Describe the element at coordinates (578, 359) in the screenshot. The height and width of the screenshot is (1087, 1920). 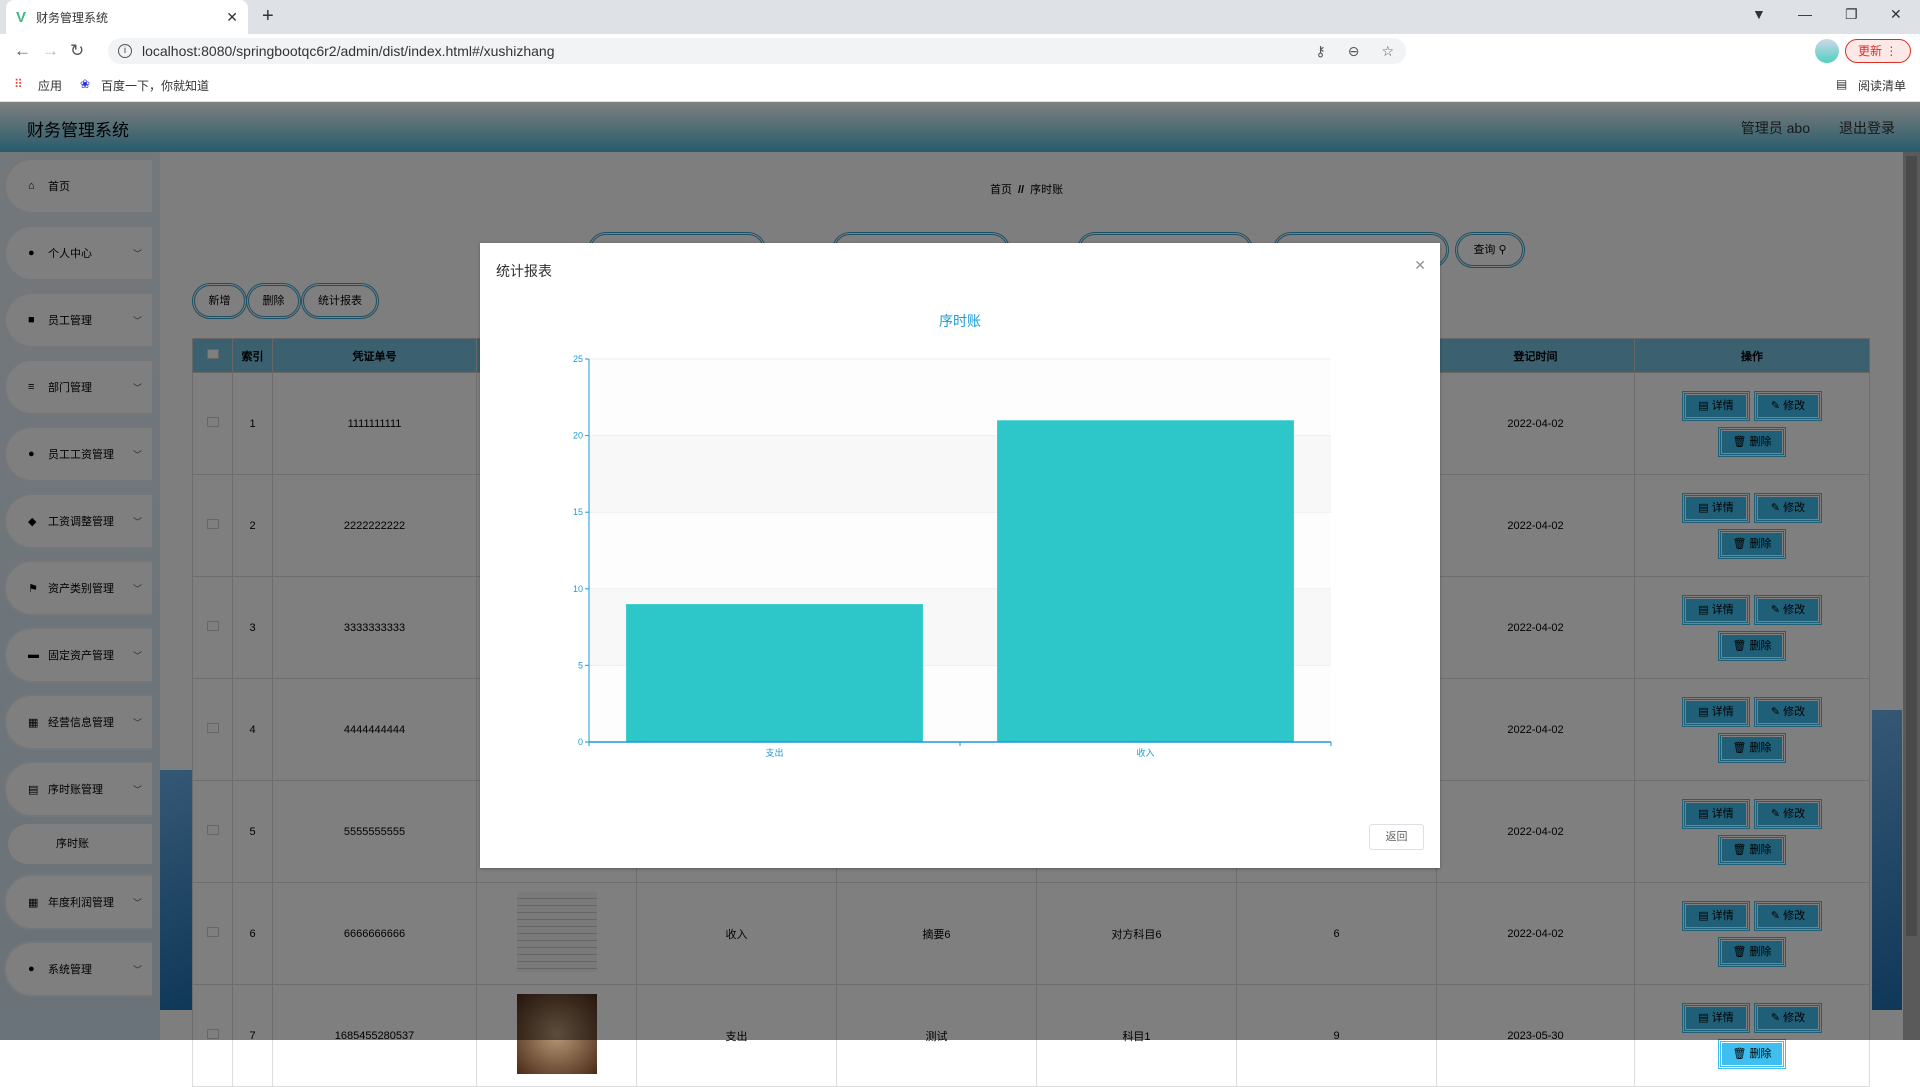
I see `y-tick-label: 25` at that location.